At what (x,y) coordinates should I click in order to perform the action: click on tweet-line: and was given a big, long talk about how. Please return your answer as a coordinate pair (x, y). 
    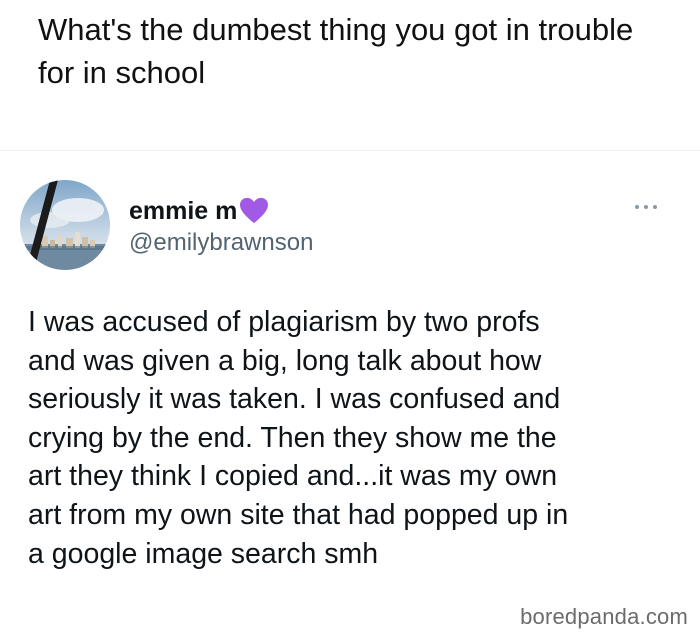
    Looking at the image, I should click on (285, 360).